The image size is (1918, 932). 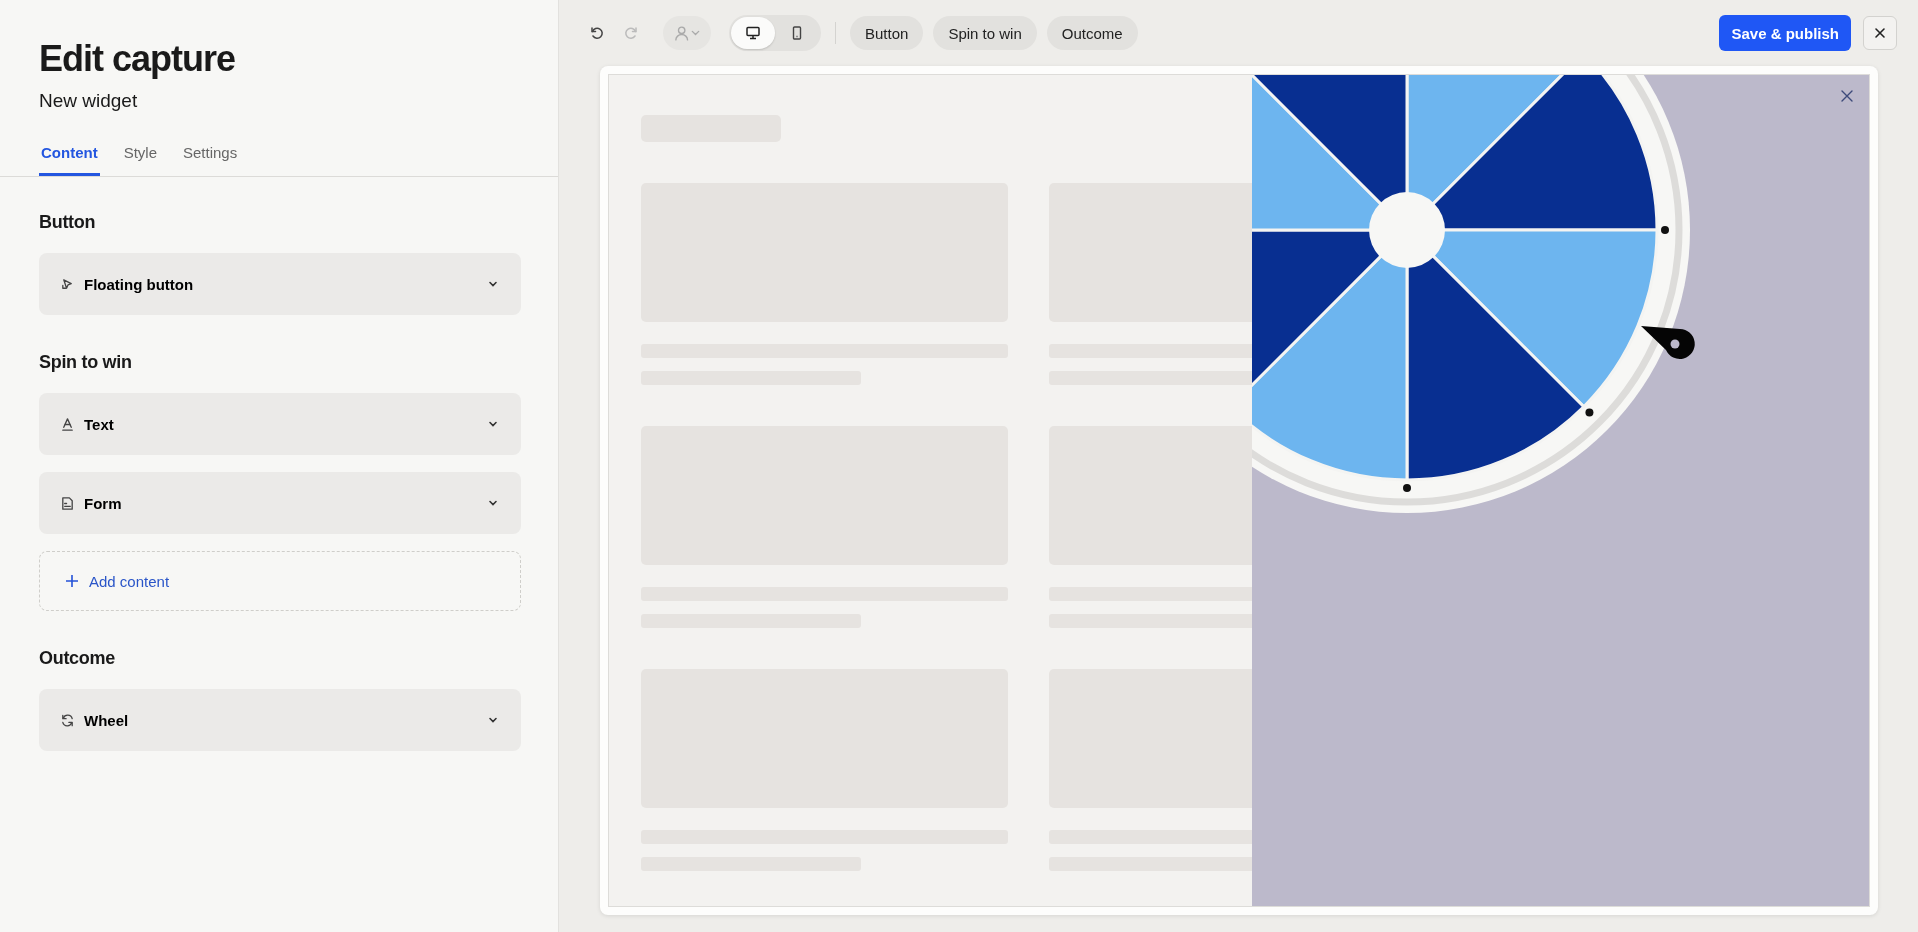 What do you see at coordinates (280, 424) in the screenshot?
I see `content-block: Text` at bounding box center [280, 424].